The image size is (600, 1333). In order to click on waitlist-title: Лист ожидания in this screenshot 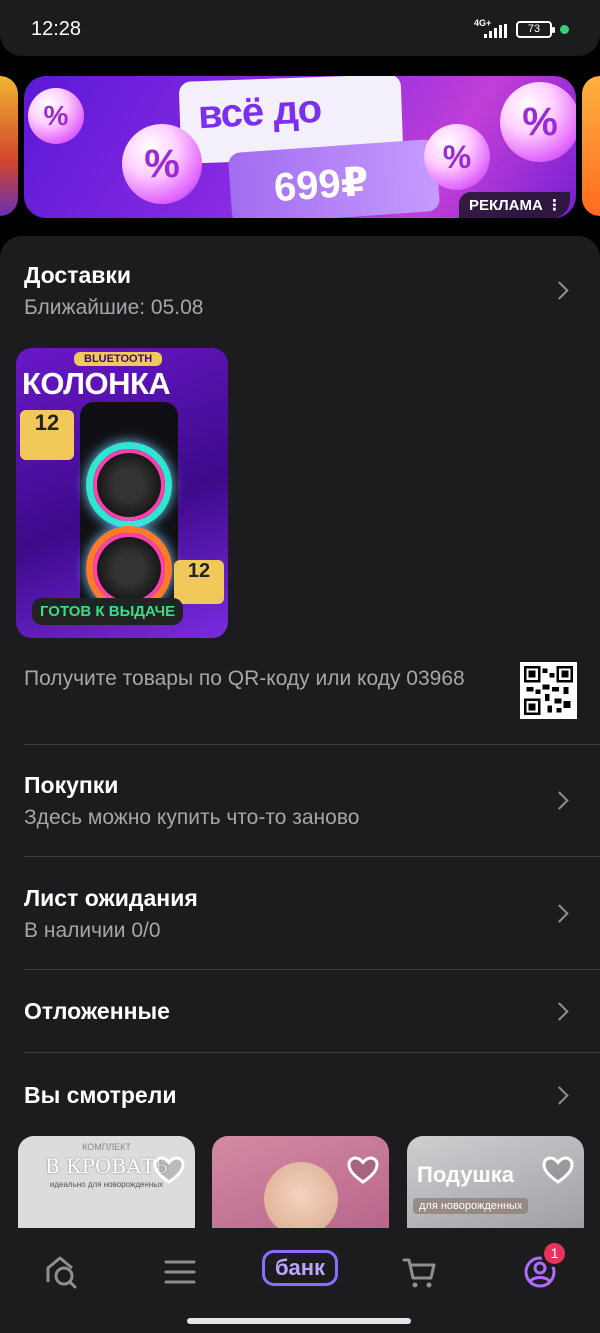, I will do `click(111, 898)`.